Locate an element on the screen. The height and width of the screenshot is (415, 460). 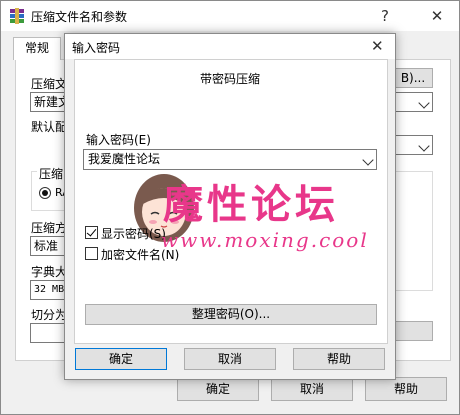
main-titlebar: 压缩文件名和参数 ? ✕ is located at coordinates (230, 16).